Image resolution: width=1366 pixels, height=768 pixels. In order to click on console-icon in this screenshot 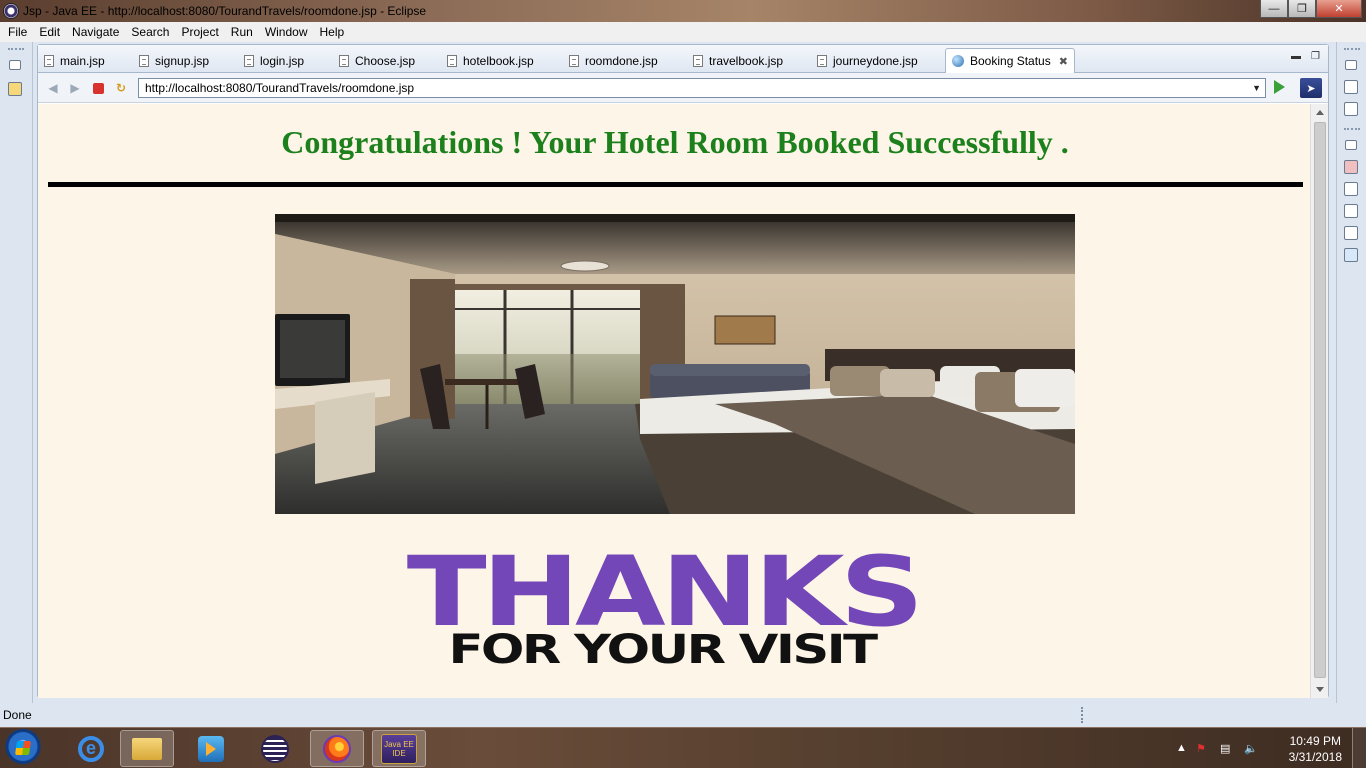, I will do `click(1351, 255)`.